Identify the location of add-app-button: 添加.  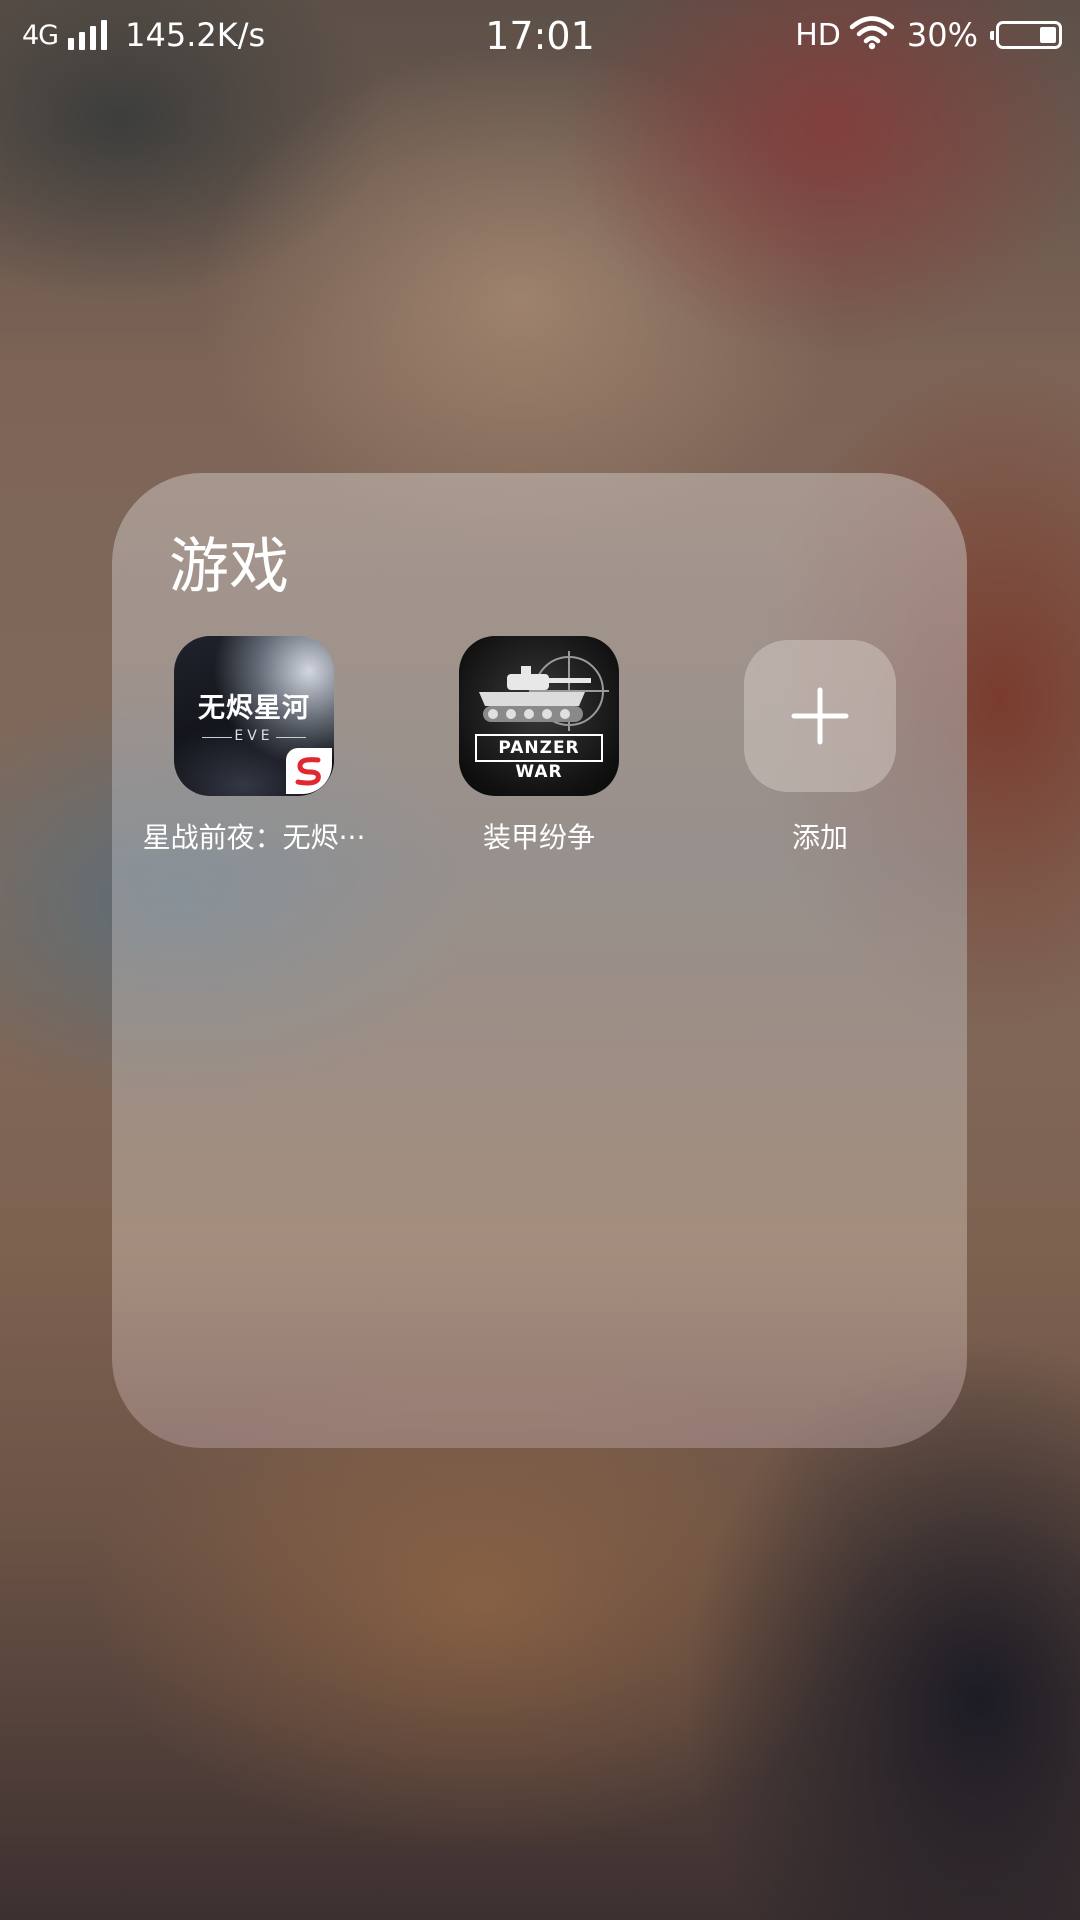
(820, 746).